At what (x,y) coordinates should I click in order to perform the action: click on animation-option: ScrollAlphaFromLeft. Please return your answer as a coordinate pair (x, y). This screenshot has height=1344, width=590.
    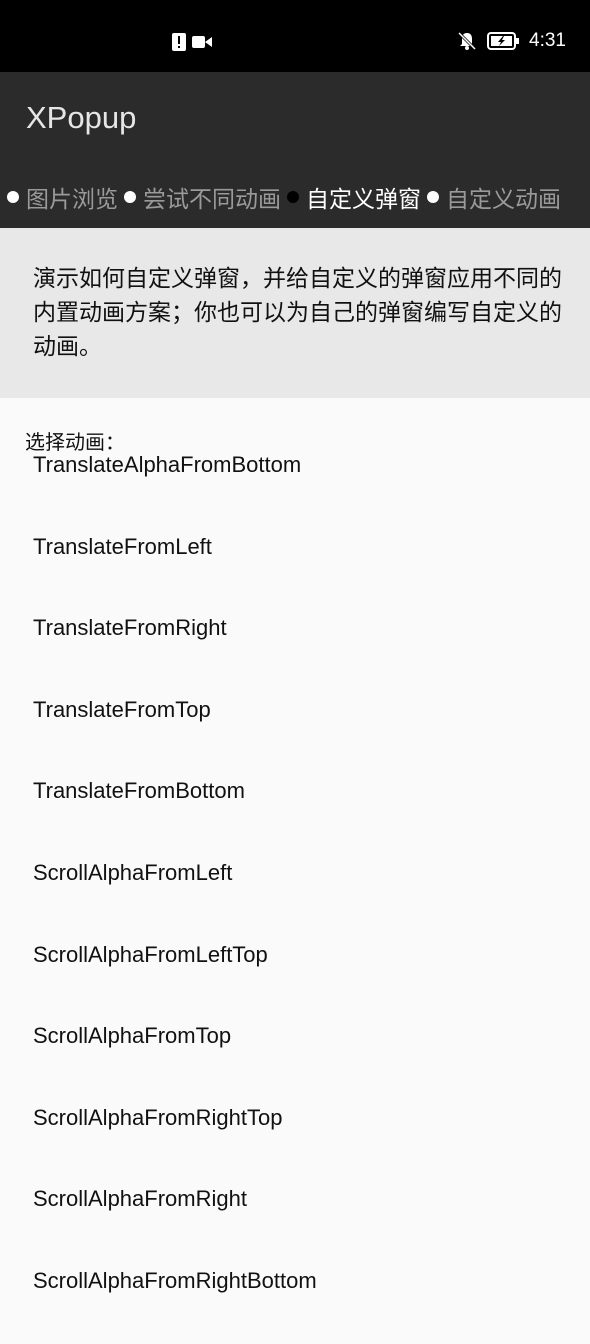
    Looking at the image, I should click on (295, 895).